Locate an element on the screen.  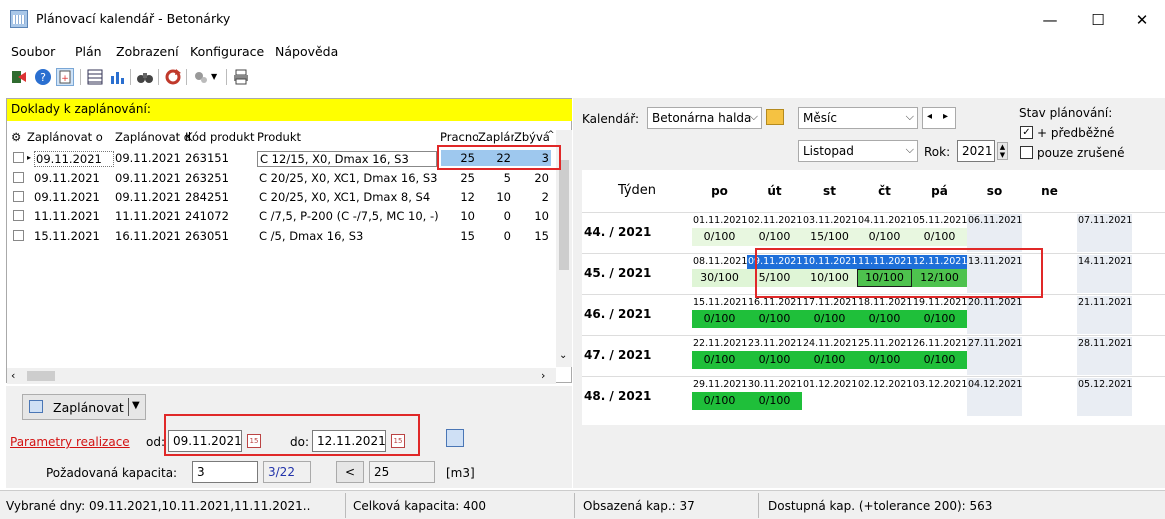
maximize-button: ☐ is located at coordinates (1098, 20).